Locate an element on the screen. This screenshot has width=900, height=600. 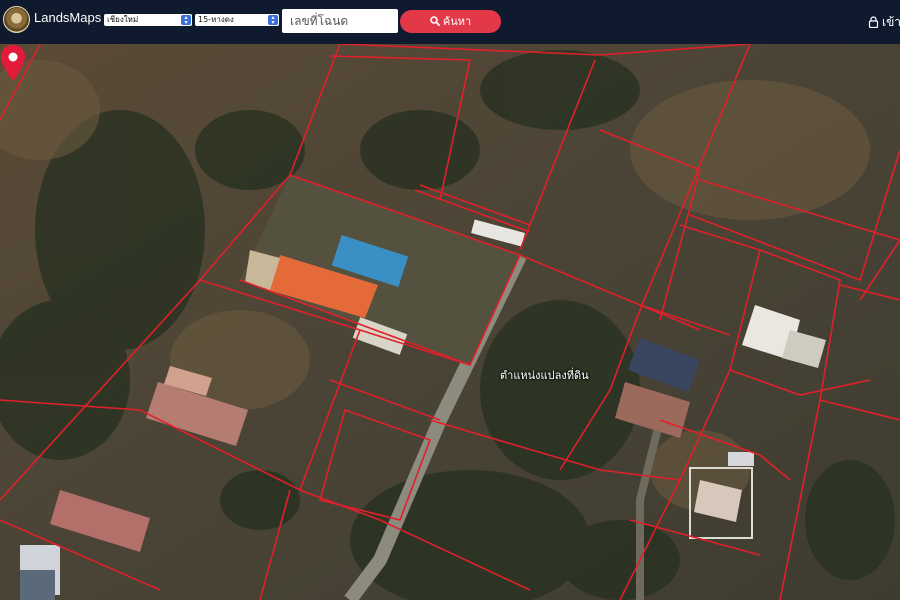
province-select: เชียงใหม่ ▴ ▾ is located at coordinates (148, 20).